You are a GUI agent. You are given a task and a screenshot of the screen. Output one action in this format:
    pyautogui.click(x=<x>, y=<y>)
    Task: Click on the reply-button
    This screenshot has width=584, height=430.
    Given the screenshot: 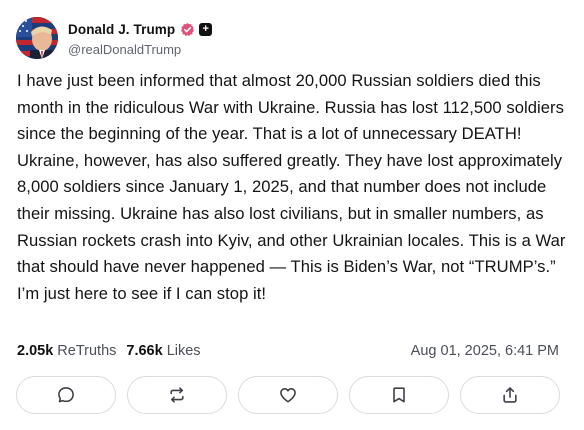 What is the action you would take?
    pyautogui.click(x=66, y=395)
    